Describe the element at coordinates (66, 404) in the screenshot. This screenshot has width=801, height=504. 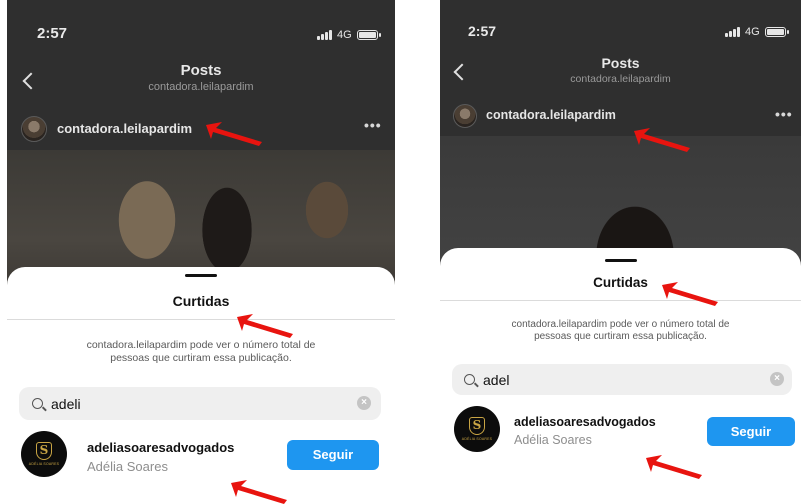
I see `search-value: adeli` at that location.